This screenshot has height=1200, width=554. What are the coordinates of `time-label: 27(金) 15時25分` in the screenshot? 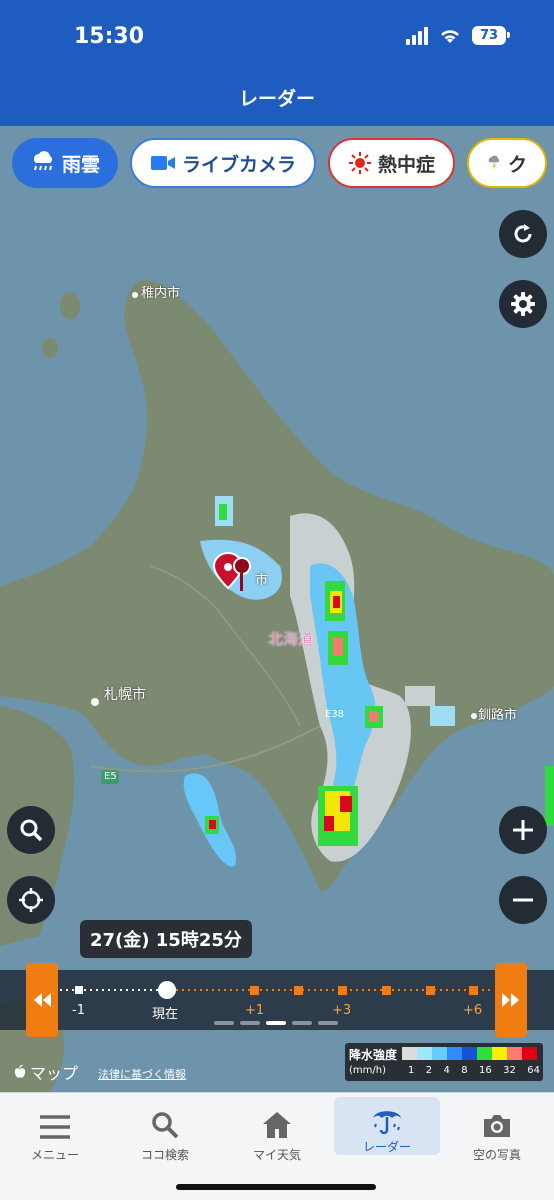 It's located at (166, 939).